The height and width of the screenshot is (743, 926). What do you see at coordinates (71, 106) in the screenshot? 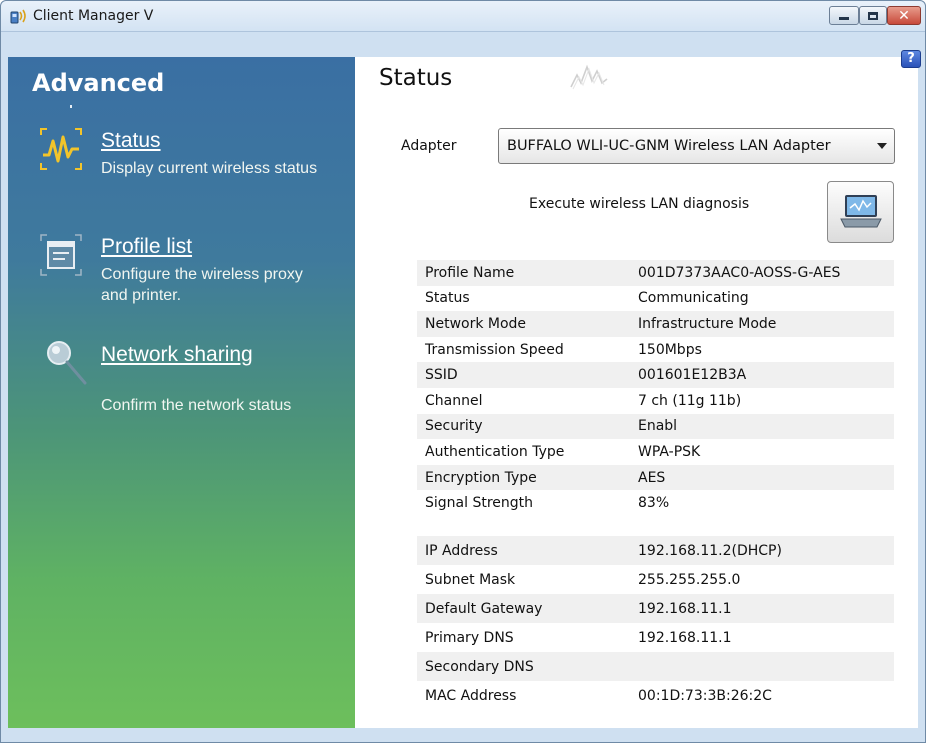
I see `heading-mark` at bounding box center [71, 106].